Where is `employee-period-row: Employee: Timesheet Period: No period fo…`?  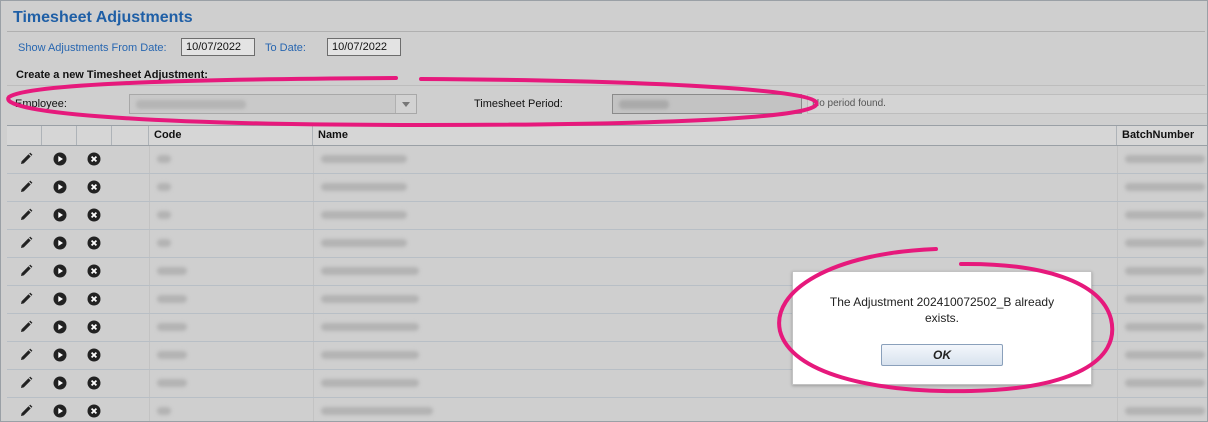 employee-period-row: Employee: Timesheet Period: No period fo… is located at coordinates (607, 105).